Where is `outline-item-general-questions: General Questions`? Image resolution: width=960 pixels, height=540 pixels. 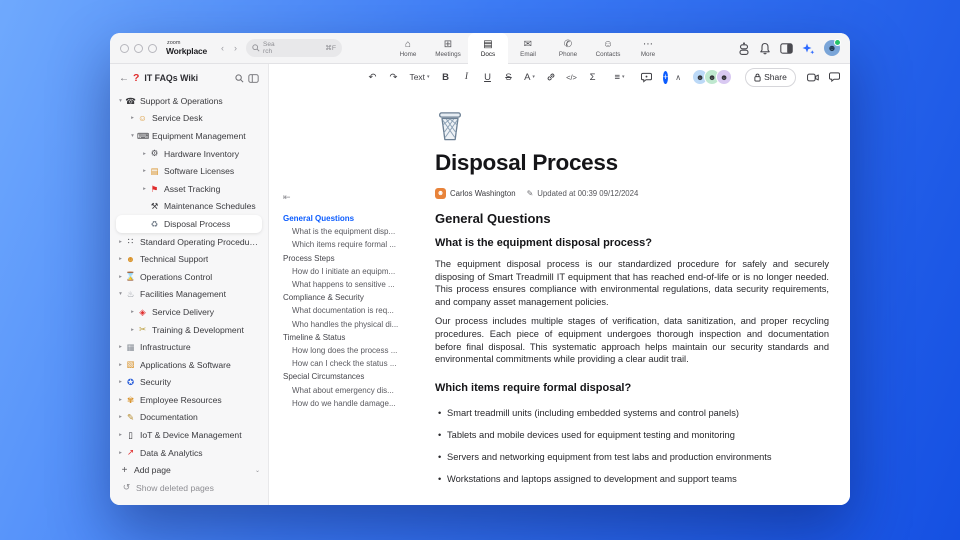 outline-item-general-questions: General Questions is located at coordinates (355, 218).